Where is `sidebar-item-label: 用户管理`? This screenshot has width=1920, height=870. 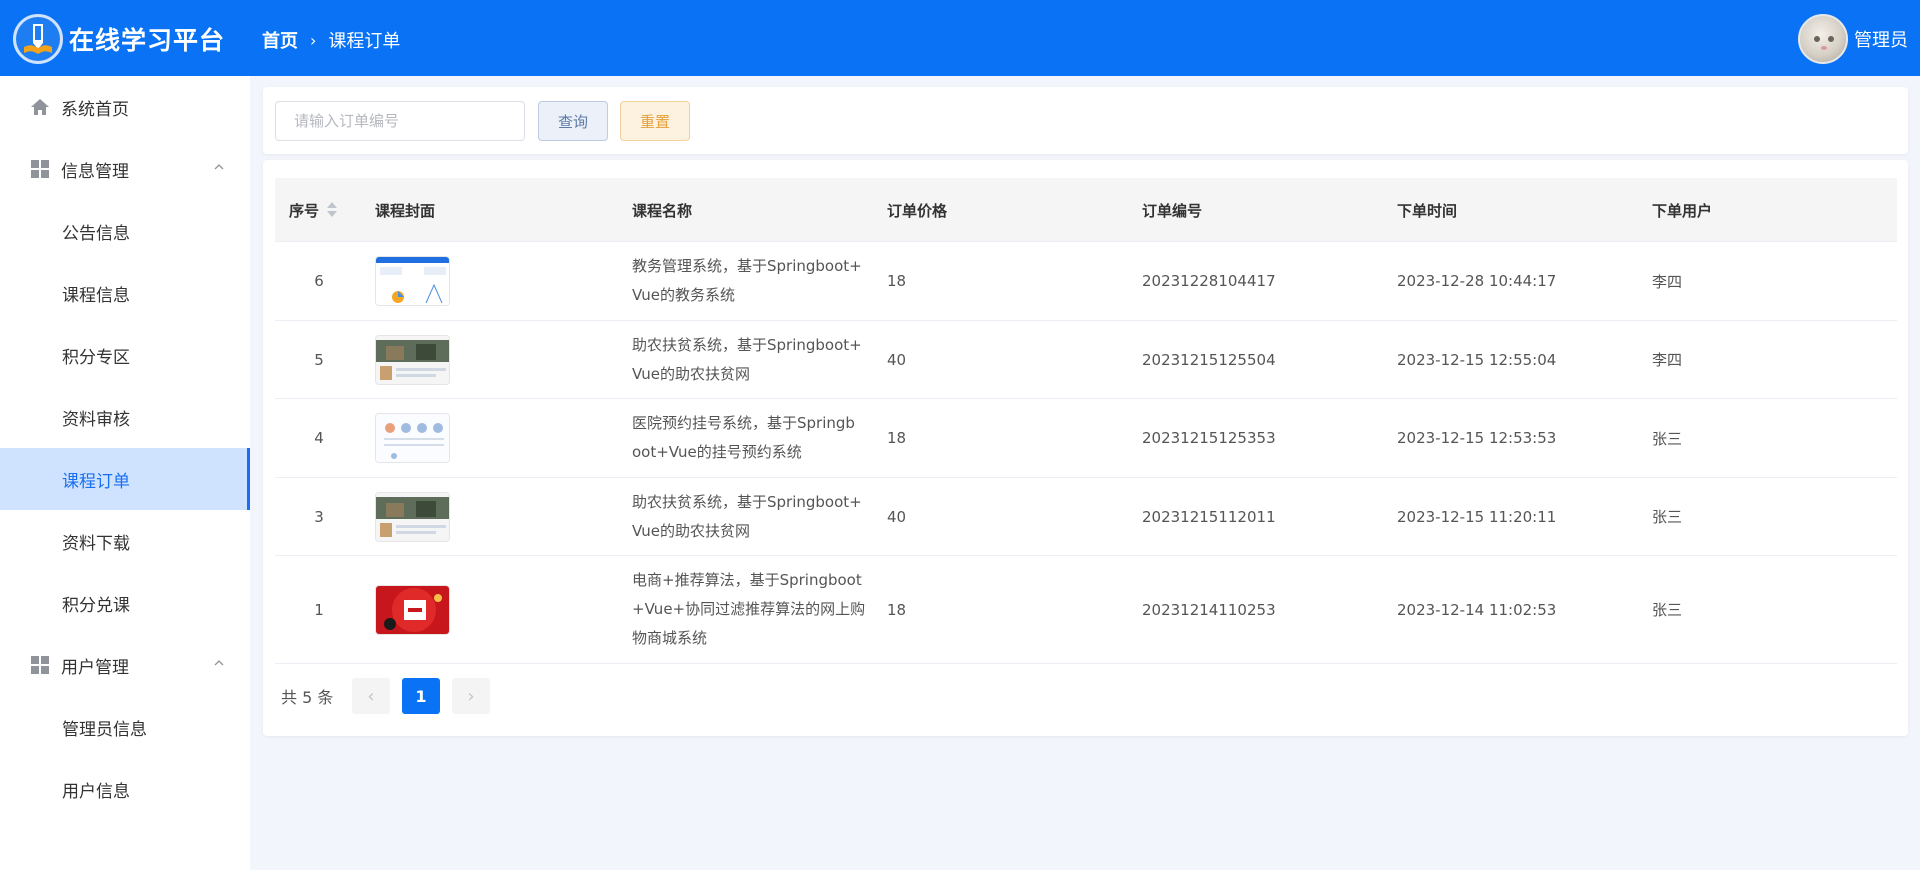 sidebar-item-label: 用户管理 is located at coordinates (95, 667).